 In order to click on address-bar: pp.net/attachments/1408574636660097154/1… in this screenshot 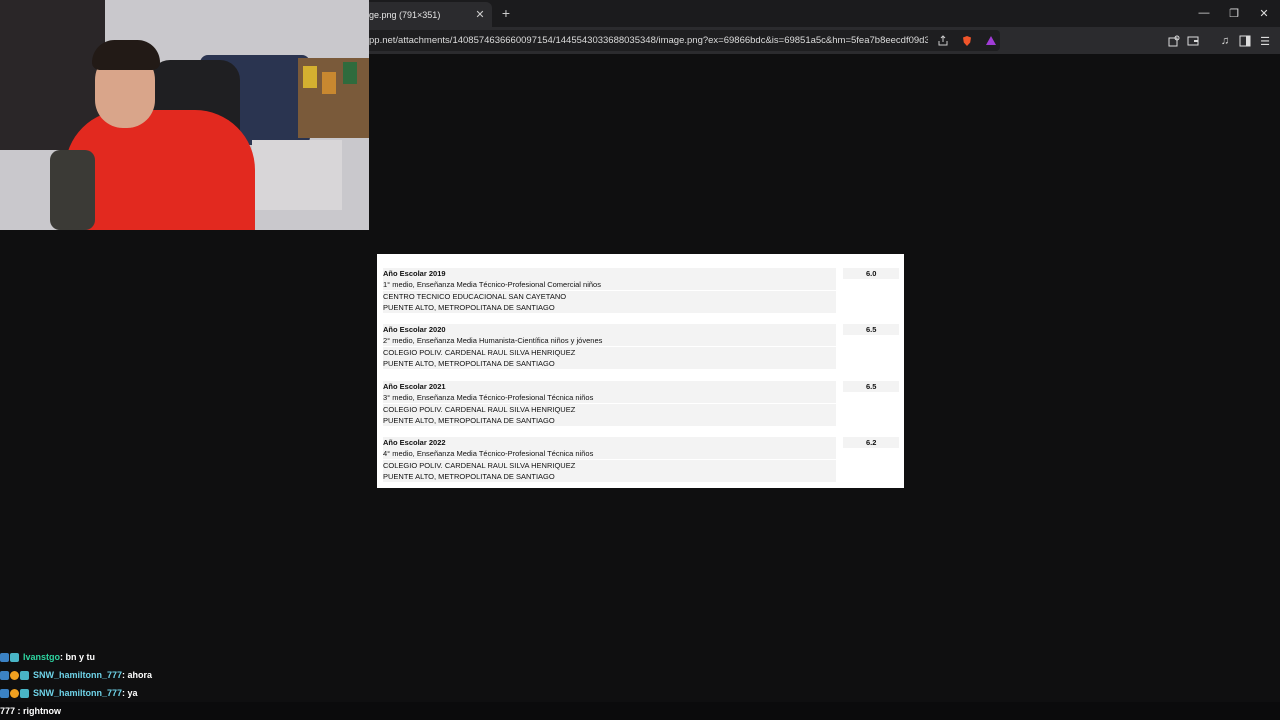, I will do `click(677, 40)`.